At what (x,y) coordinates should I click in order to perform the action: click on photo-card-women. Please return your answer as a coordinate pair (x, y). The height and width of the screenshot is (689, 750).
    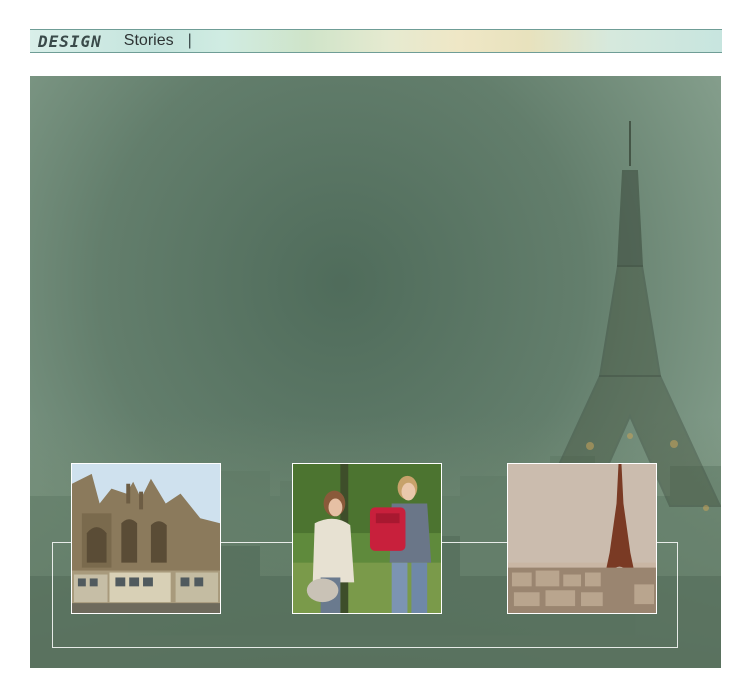
    Looking at the image, I should click on (367, 538).